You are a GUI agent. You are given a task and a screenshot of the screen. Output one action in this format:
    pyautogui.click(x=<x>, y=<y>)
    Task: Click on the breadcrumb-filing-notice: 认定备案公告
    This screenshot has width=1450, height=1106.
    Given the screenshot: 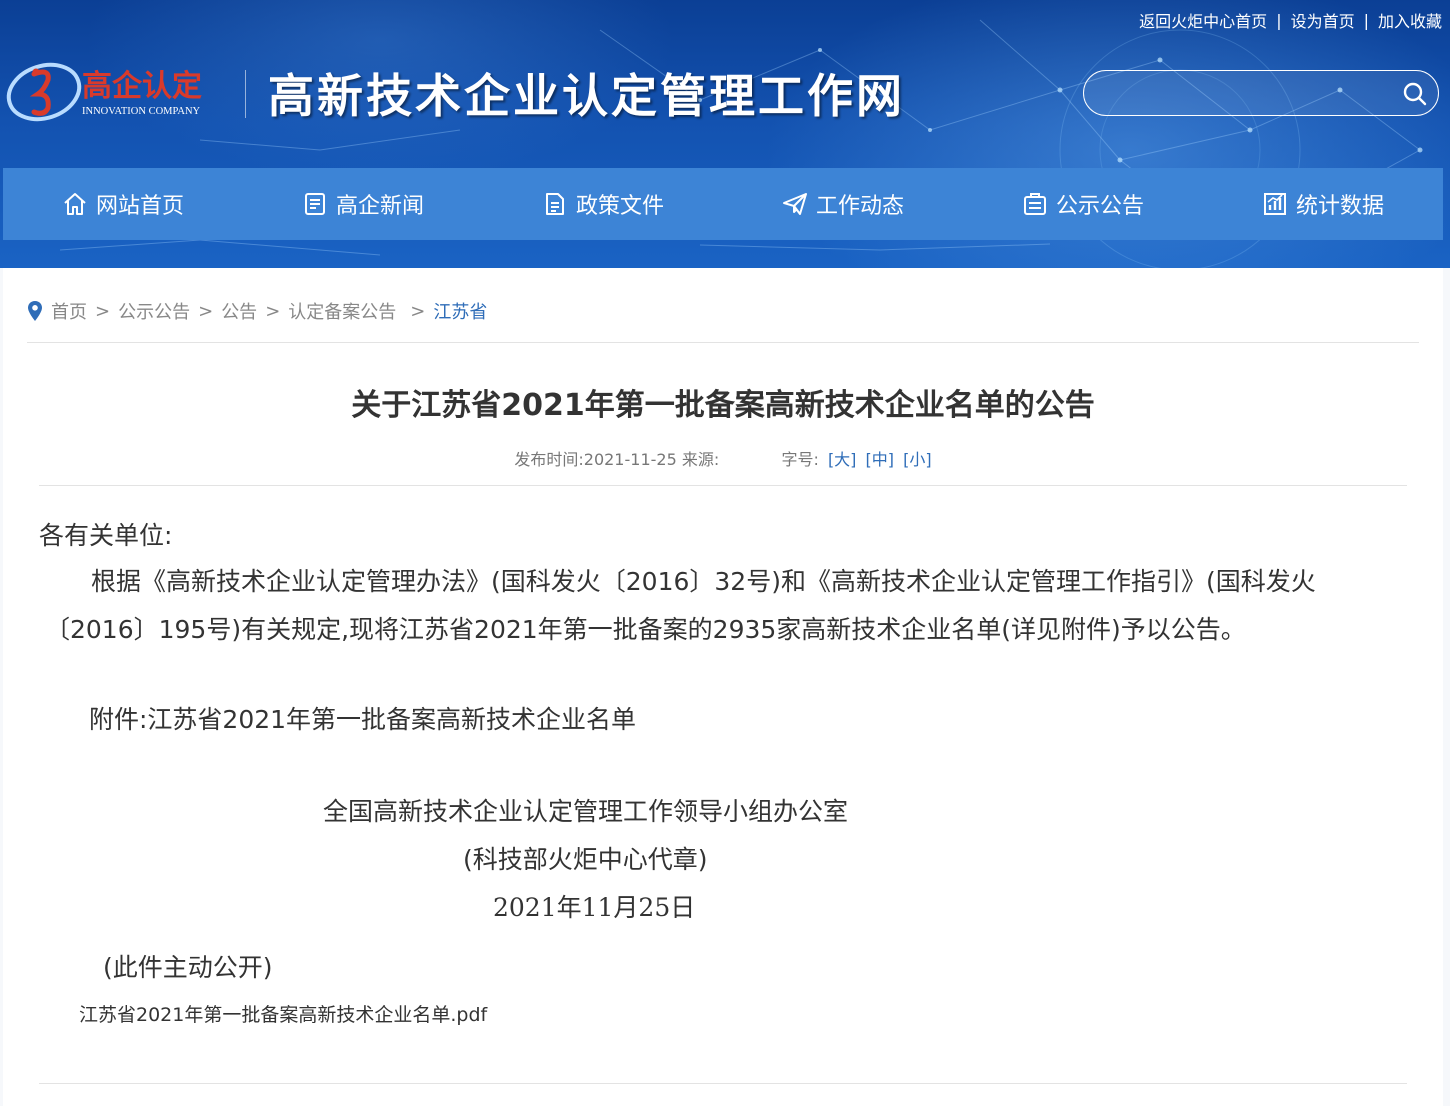 What is the action you would take?
    pyautogui.click(x=342, y=311)
    